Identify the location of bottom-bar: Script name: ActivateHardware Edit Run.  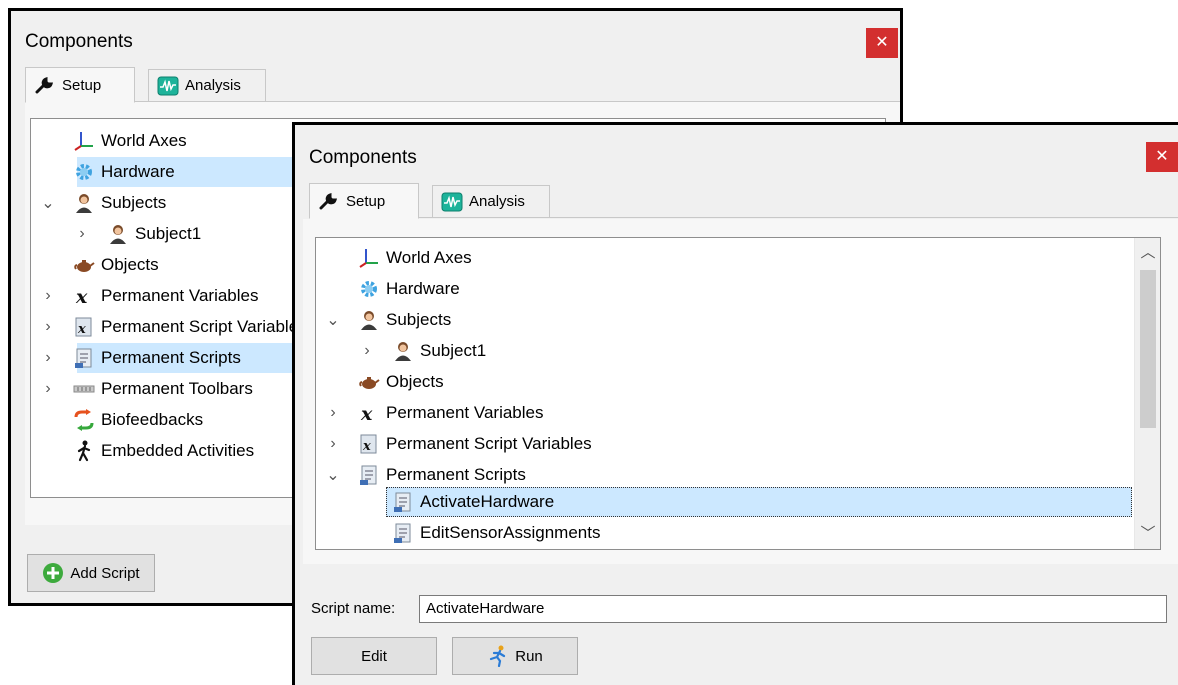
(736, 624).